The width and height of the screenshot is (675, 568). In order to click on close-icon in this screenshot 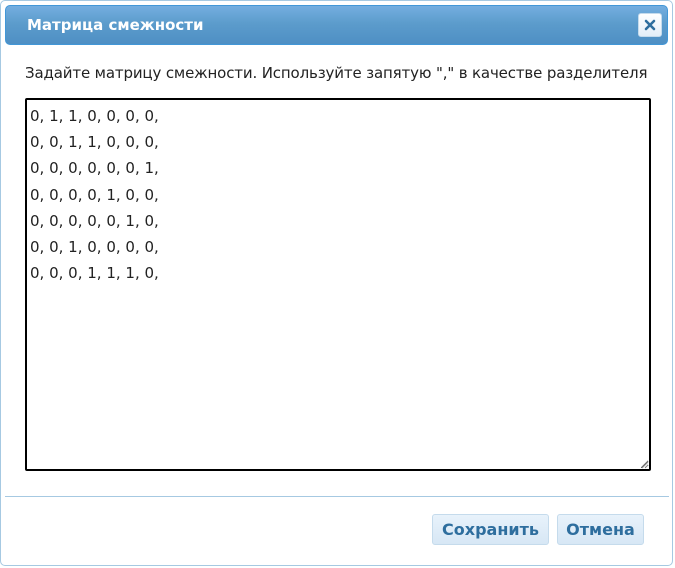, I will do `click(650, 25)`.